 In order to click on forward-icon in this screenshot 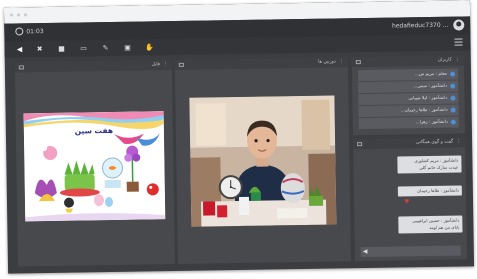, I will do `click(19, 15)`.